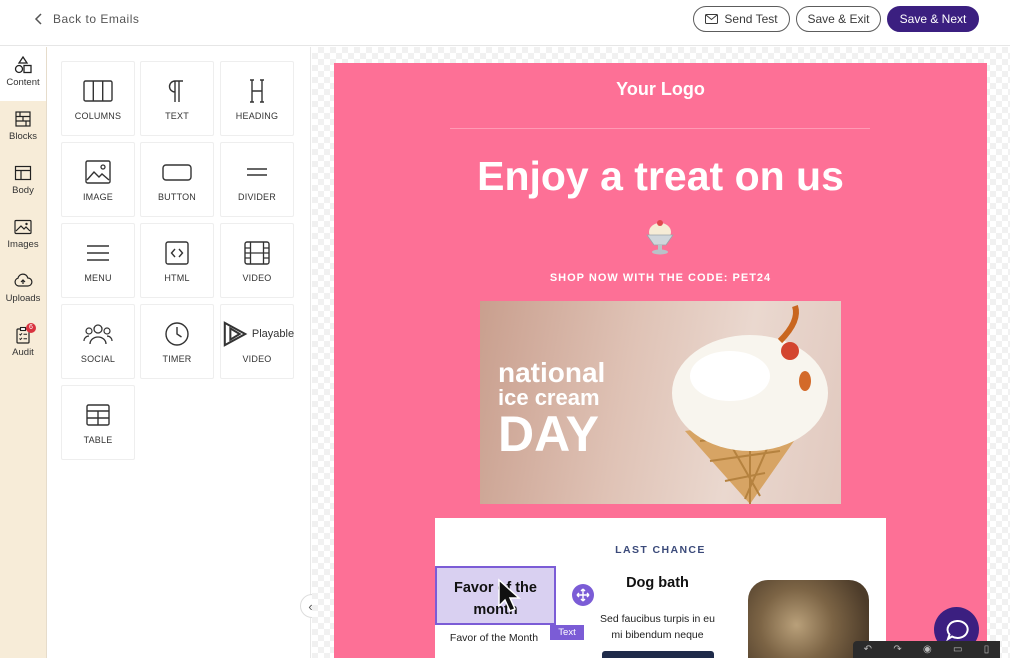  I want to click on tile-label: TIMER, so click(177, 359).